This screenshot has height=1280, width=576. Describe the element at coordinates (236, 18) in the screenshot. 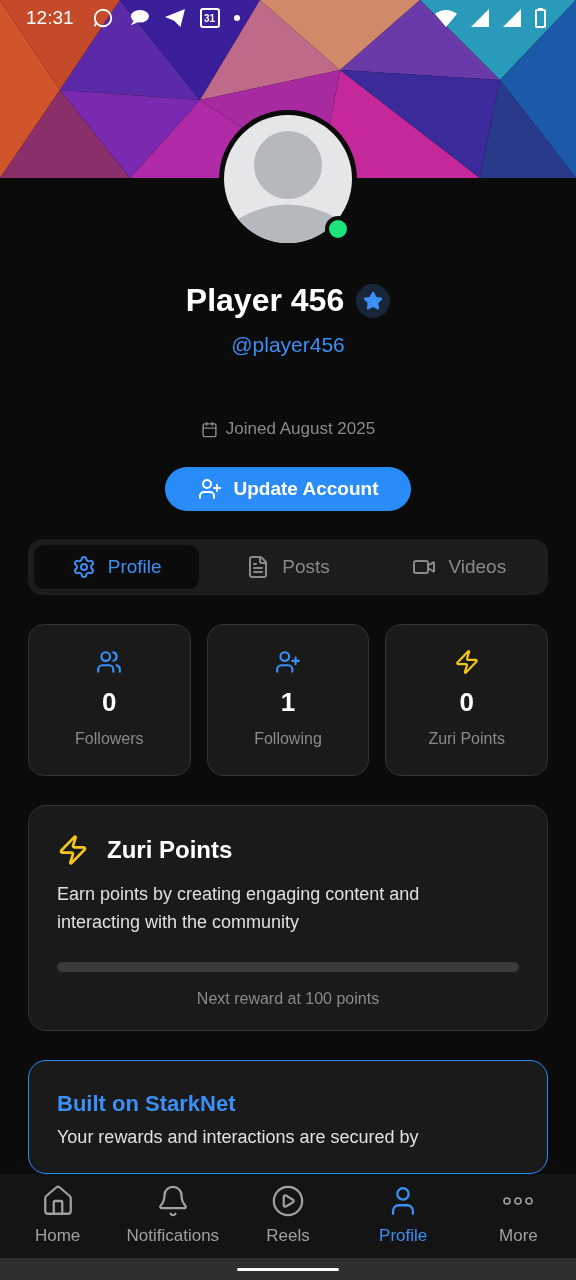

I see `notification-dot` at that location.